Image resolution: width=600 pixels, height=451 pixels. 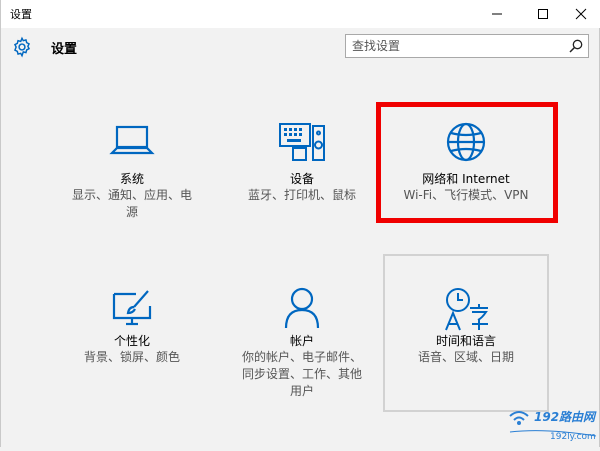 I want to click on tile-accounts: 帐户 你的帐户、电子邮件、 同步设置、工作、其他 用户, so click(x=302, y=340).